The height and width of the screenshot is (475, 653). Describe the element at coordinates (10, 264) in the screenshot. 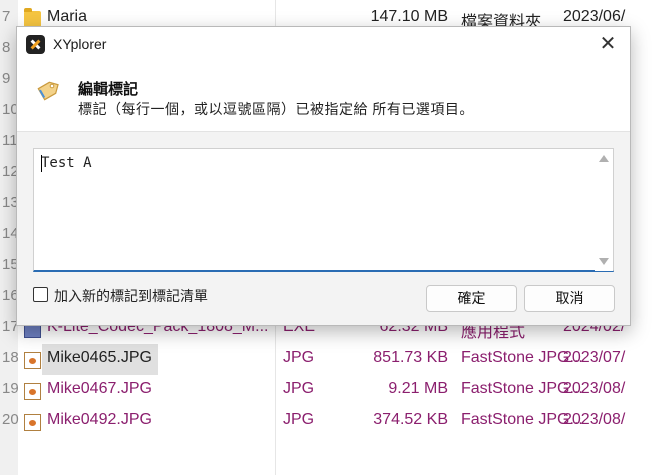

I see `file-row-line-number: 15` at that location.